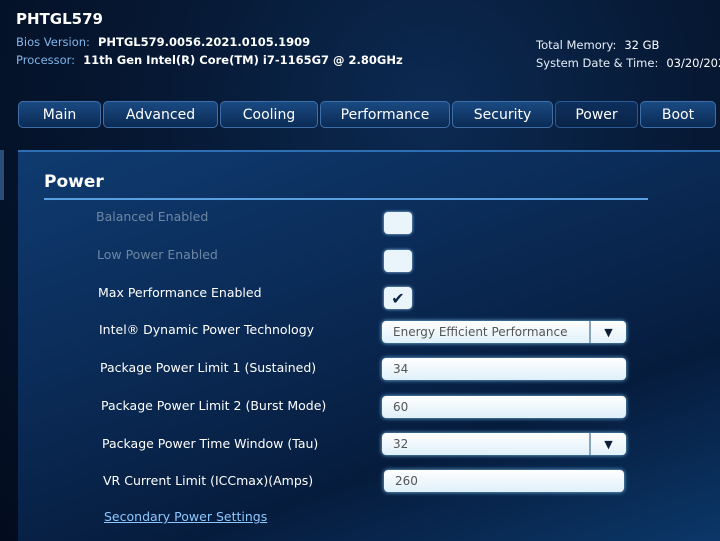  I want to click on total-memory-value: 32 GB, so click(642, 45).